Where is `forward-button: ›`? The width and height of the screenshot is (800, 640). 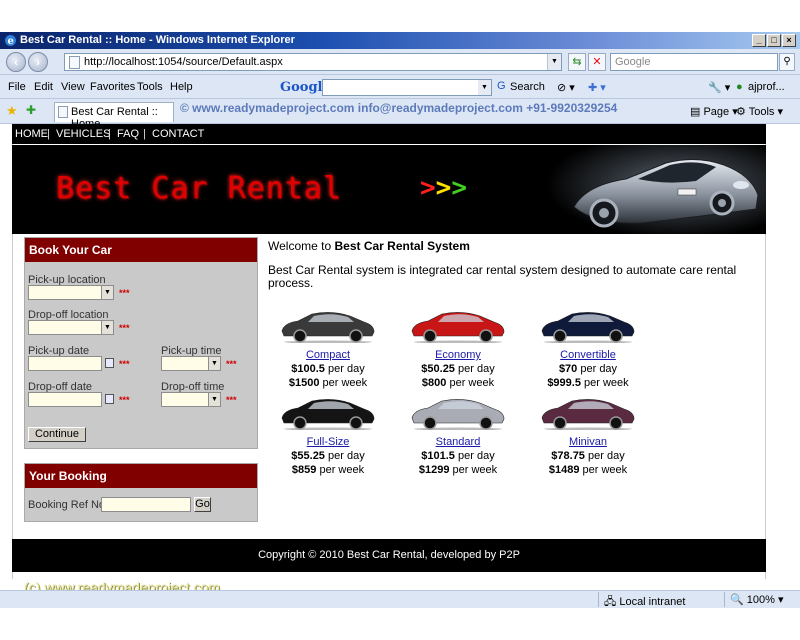
forward-button: › is located at coordinates (38, 62).